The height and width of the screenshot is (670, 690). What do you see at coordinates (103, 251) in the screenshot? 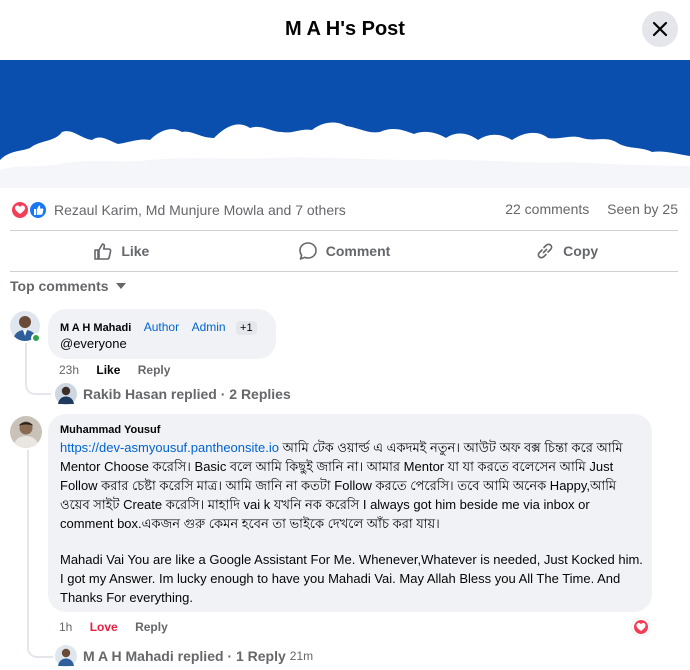
I see `thumbs-up-icon` at bounding box center [103, 251].